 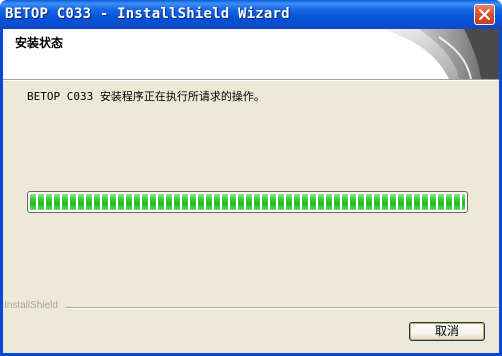 I want to click on header-title: 安装状态, so click(x=39, y=43).